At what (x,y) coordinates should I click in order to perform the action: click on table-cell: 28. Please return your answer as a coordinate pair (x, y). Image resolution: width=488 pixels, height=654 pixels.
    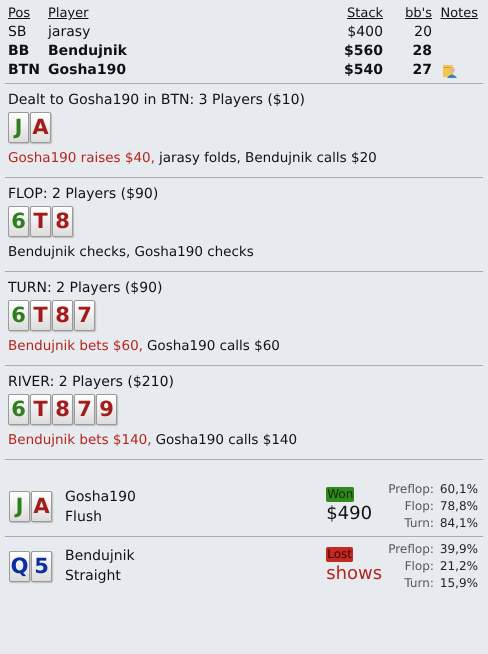
    Looking at the image, I should click on (422, 51).